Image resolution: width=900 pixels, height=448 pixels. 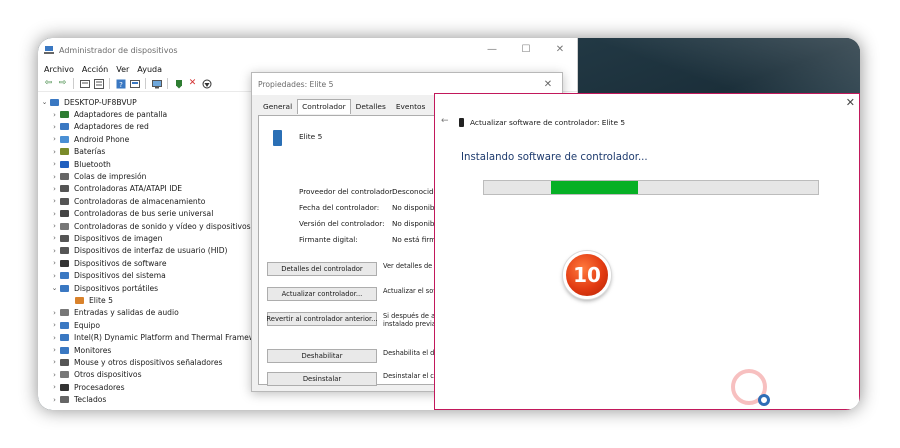 I want to click on tree-item-label: Elite 5, so click(x=101, y=300).